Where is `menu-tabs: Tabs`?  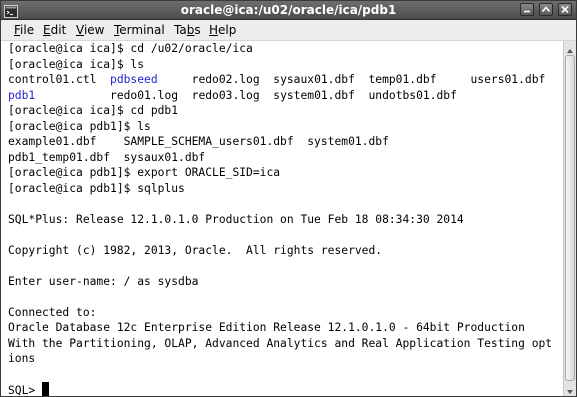
menu-tabs: Tabs is located at coordinates (187, 30).